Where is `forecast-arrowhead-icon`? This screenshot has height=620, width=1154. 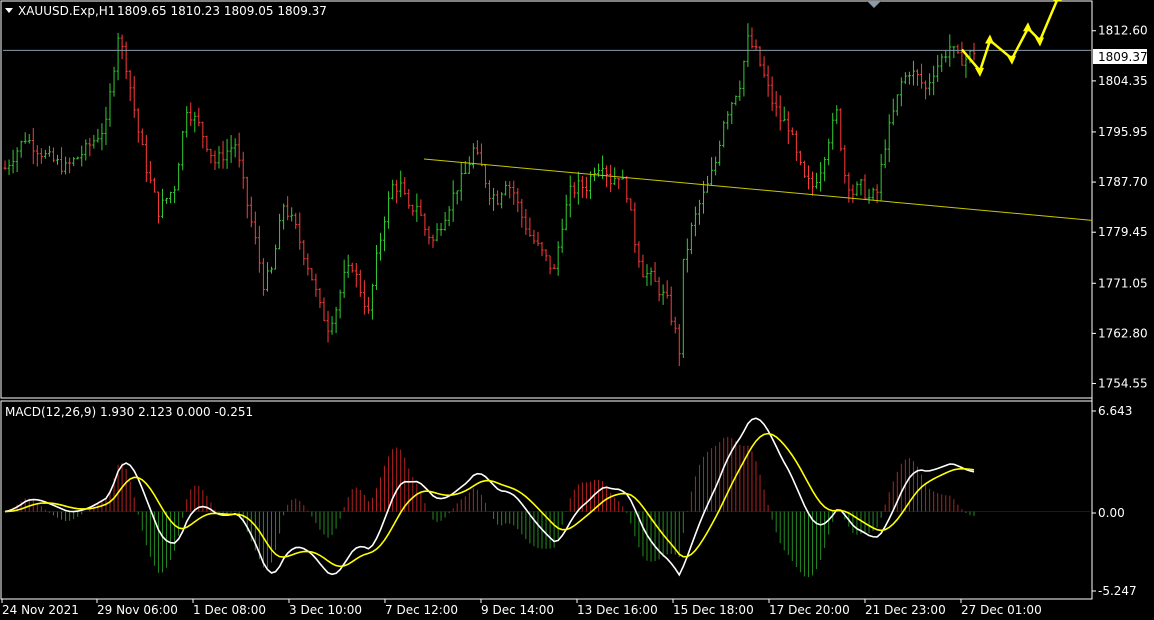 forecast-arrowhead-icon is located at coordinates (1057, 0).